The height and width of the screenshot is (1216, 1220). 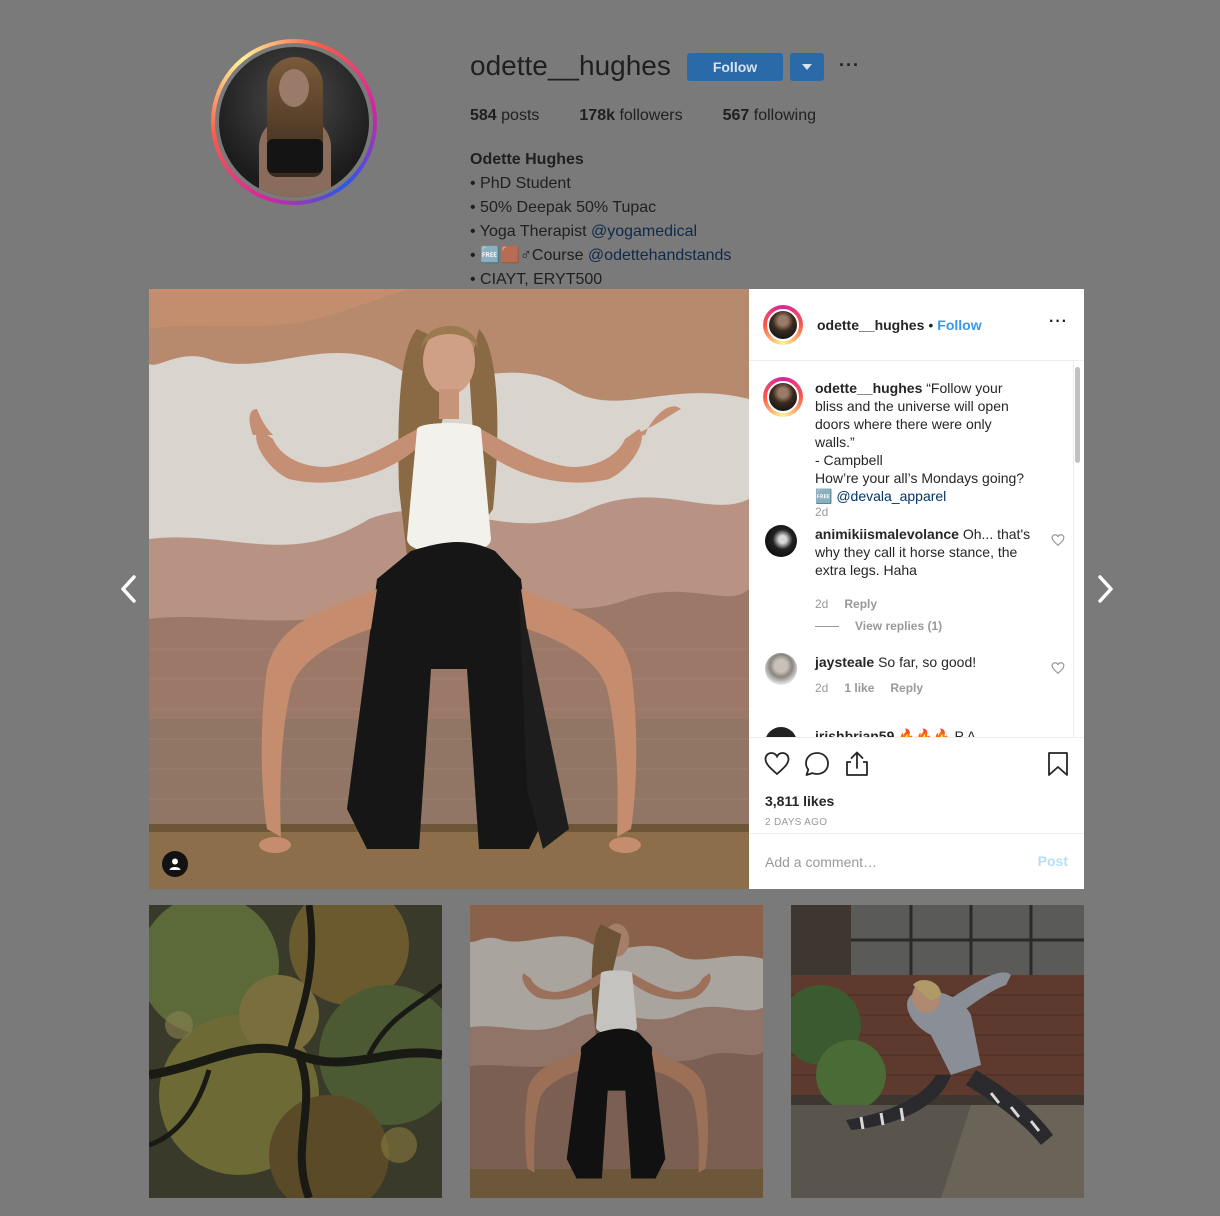 I want to click on thumbnail-yoga-pose-image, so click(x=616, y=1051).